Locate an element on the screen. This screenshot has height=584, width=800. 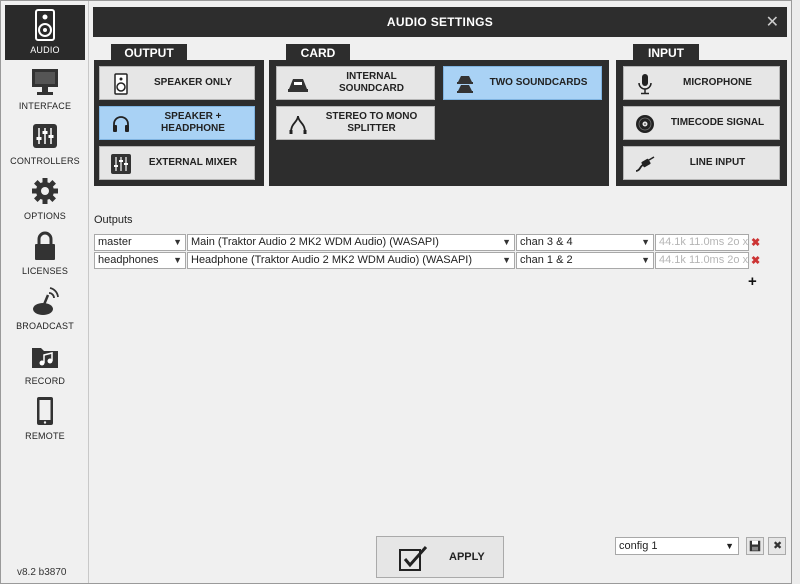
sliders-icon is located at coordinates (45, 136).